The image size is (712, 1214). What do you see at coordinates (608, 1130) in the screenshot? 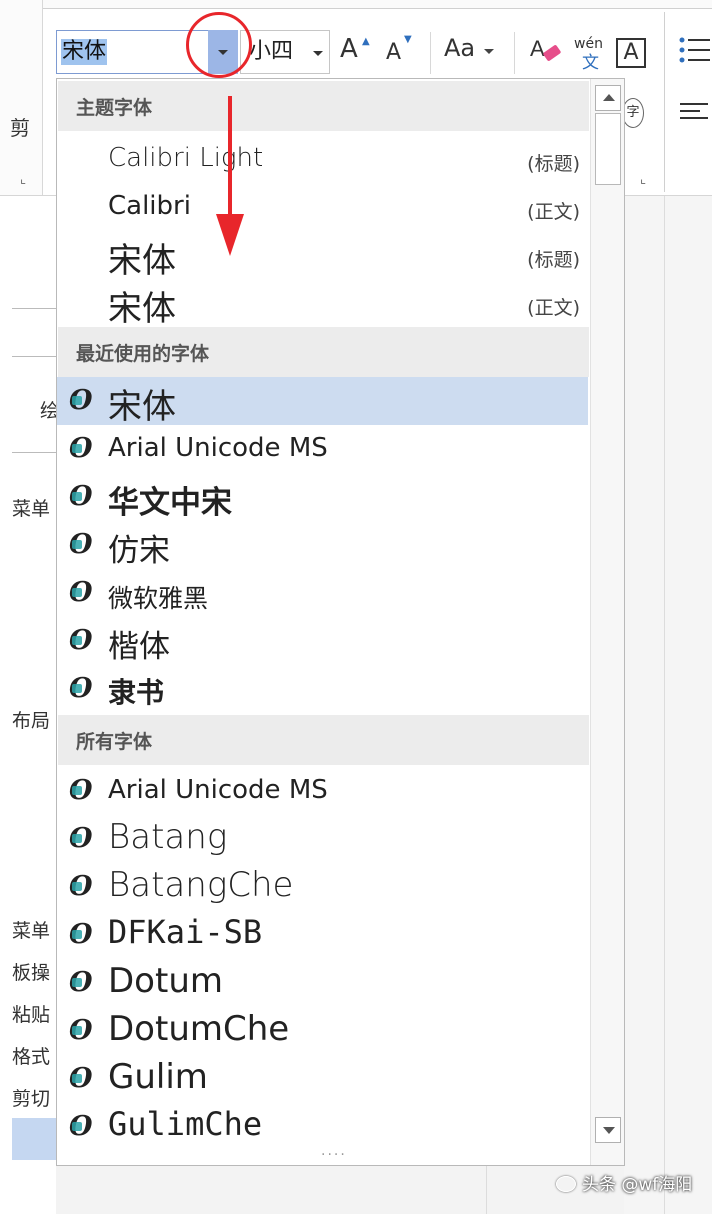
I see `scroll-down-icon` at bounding box center [608, 1130].